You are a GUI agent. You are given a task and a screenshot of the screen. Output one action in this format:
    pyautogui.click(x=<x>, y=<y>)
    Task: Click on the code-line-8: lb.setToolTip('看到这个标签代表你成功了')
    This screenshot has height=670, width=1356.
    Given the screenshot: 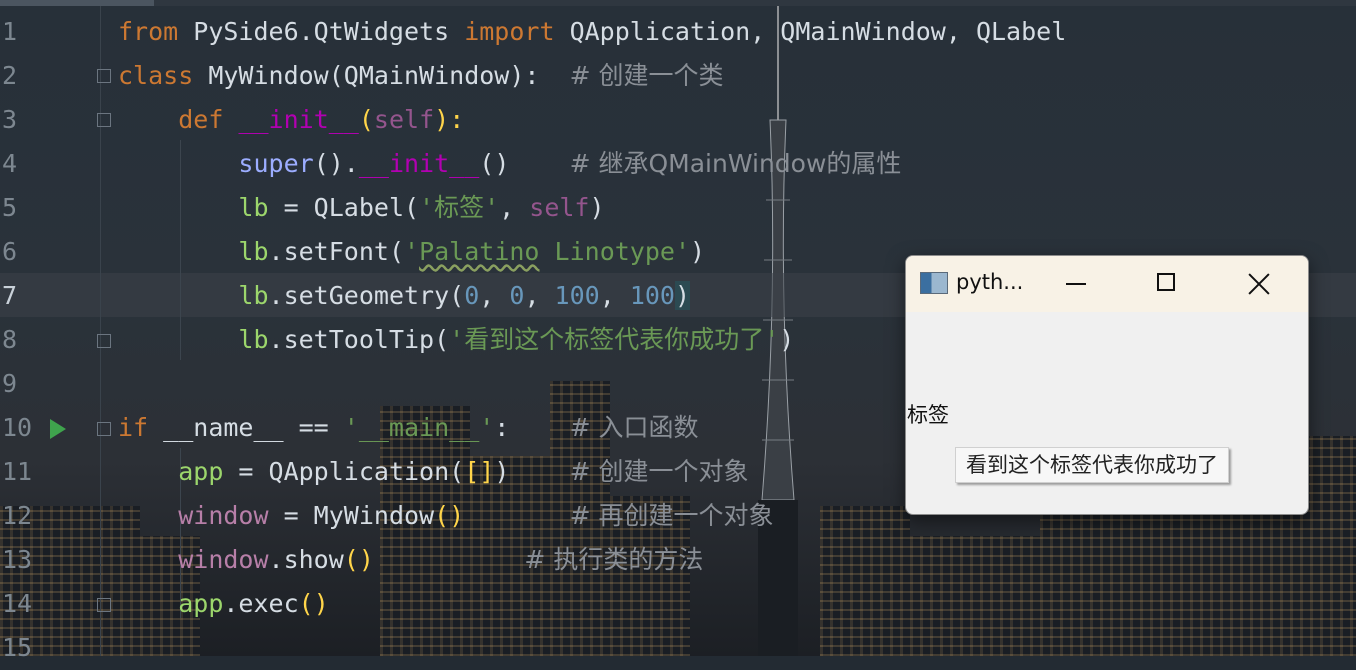 What is the action you would take?
    pyautogui.click(x=456, y=340)
    